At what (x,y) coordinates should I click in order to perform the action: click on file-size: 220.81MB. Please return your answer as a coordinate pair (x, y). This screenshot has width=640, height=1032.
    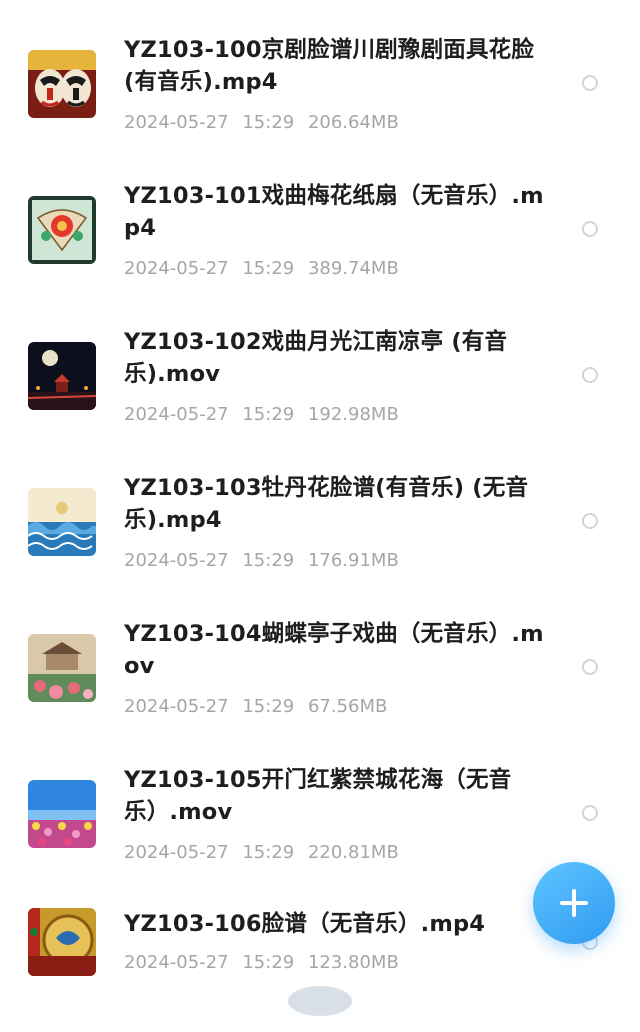
    Looking at the image, I should click on (353, 852).